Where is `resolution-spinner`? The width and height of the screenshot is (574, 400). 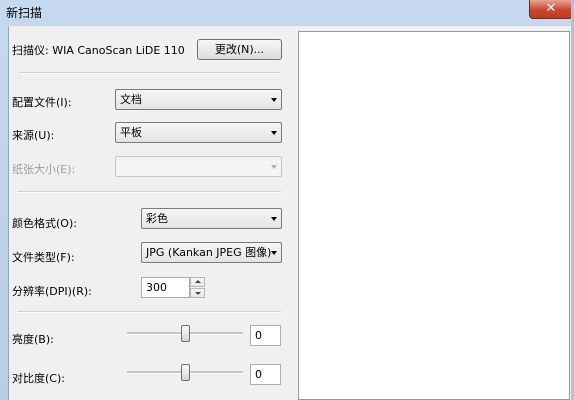 resolution-spinner is located at coordinates (197, 287).